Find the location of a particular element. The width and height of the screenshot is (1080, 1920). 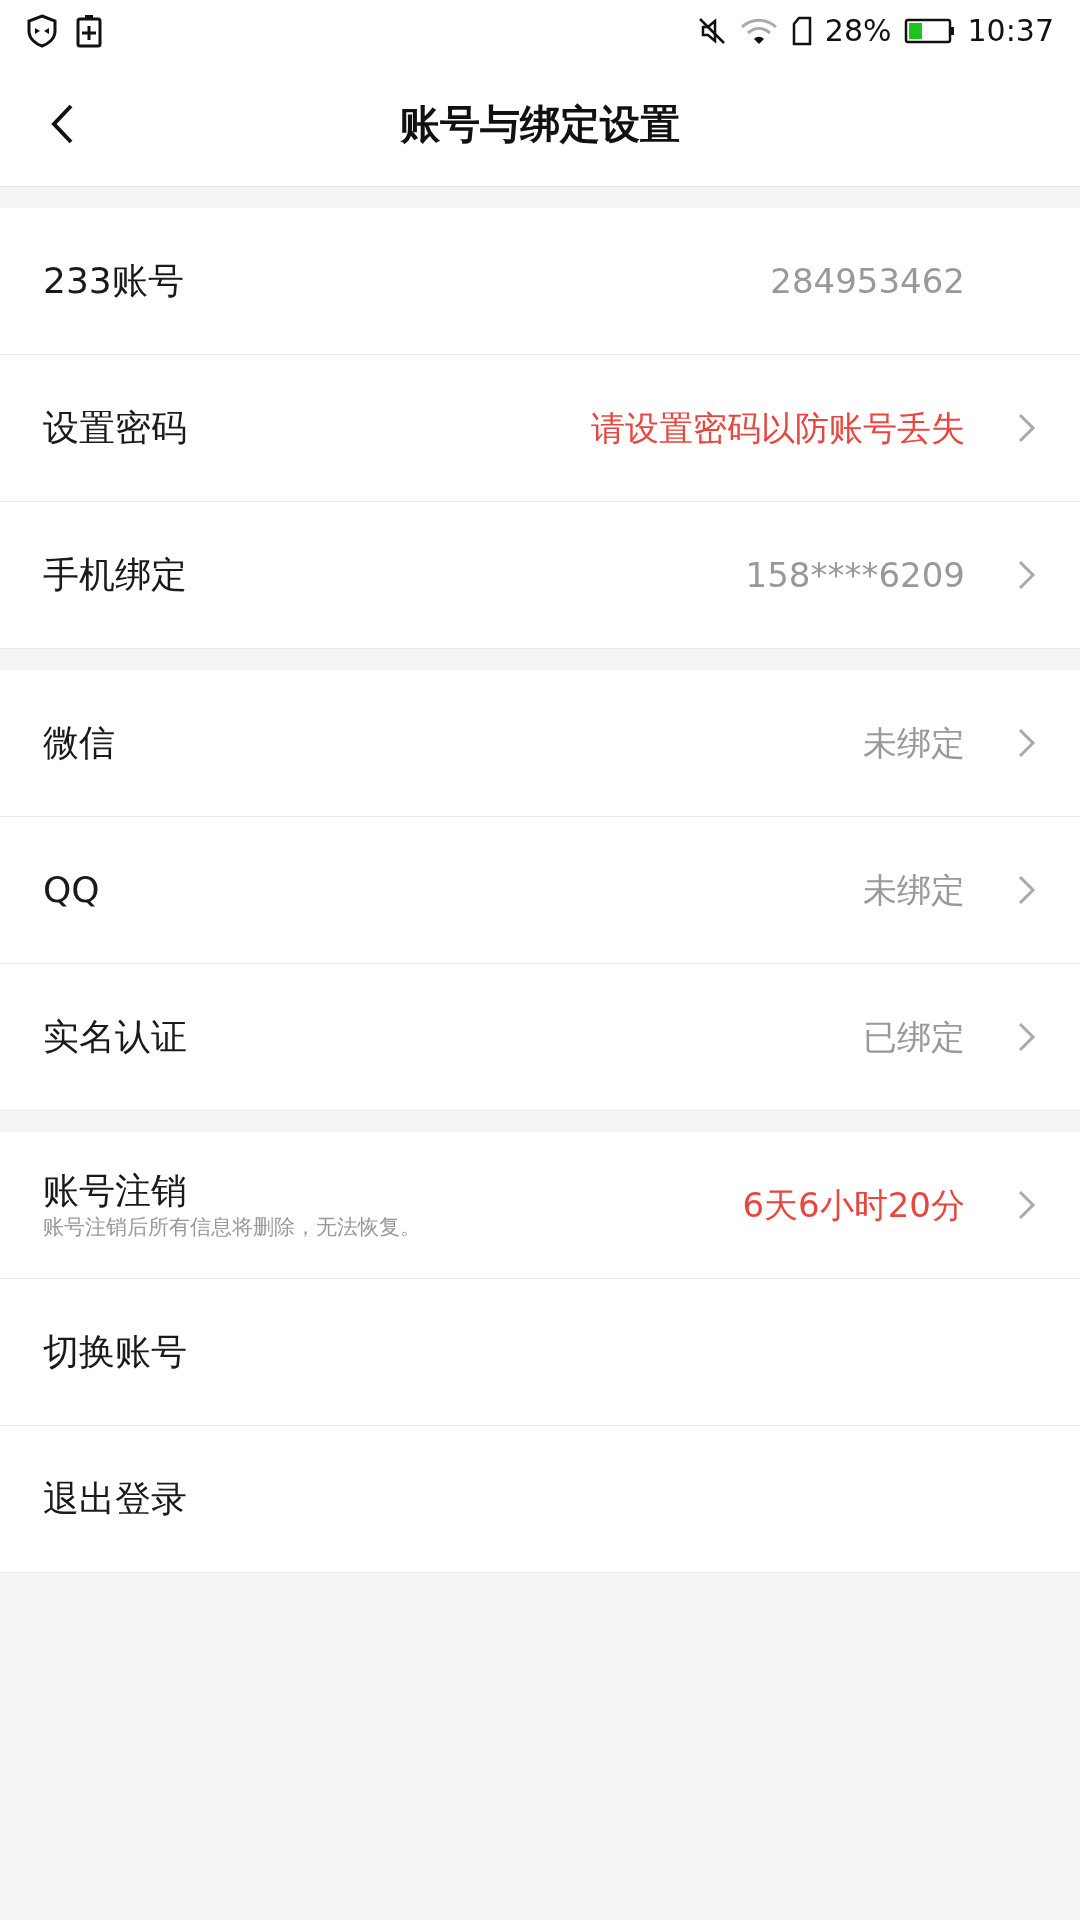

row-value: 284953462 is located at coordinates (867, 281).